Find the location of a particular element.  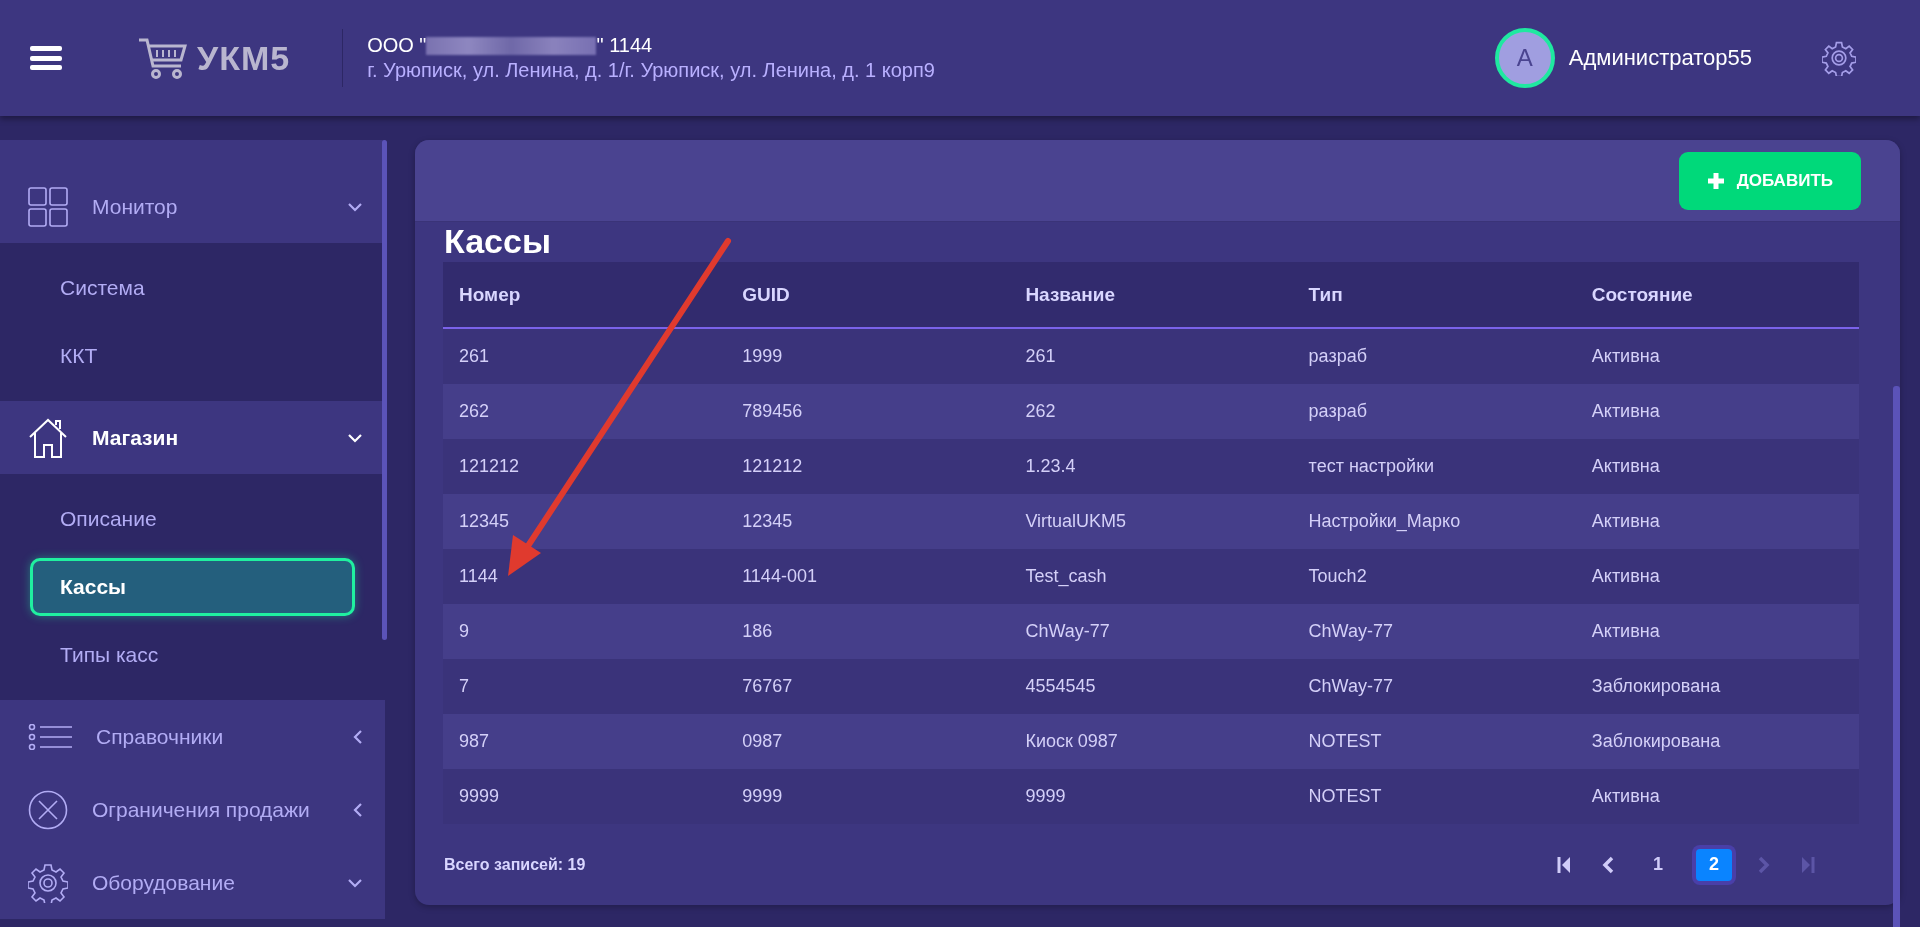

table-cell-text: 7 is located at coordinates (464, 686).